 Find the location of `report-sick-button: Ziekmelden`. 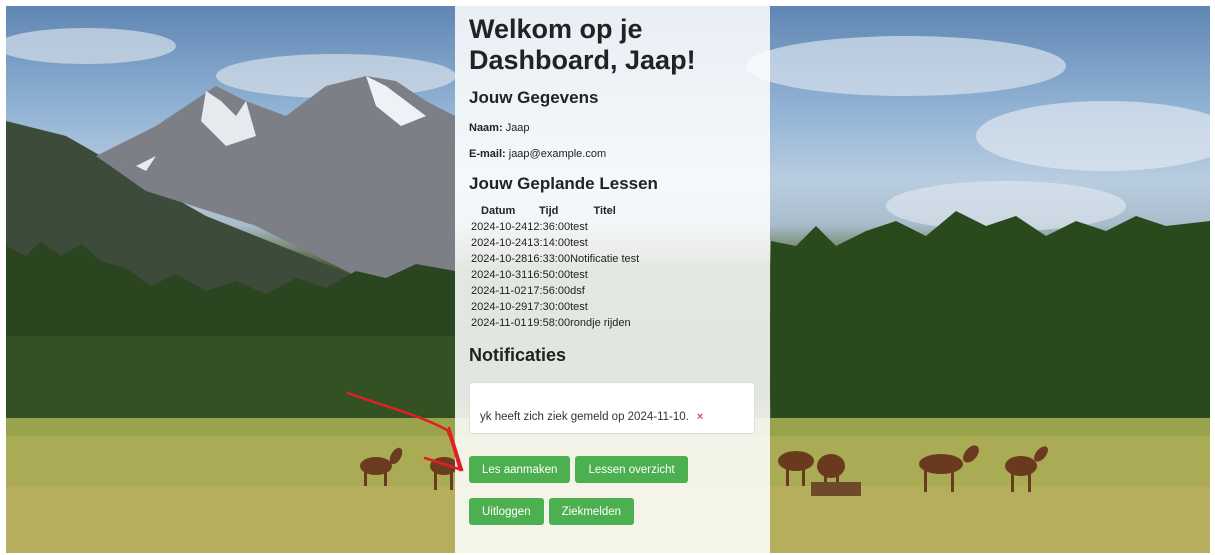

report-sick-button: Ziekmelden is located at coordinates (591, 511).